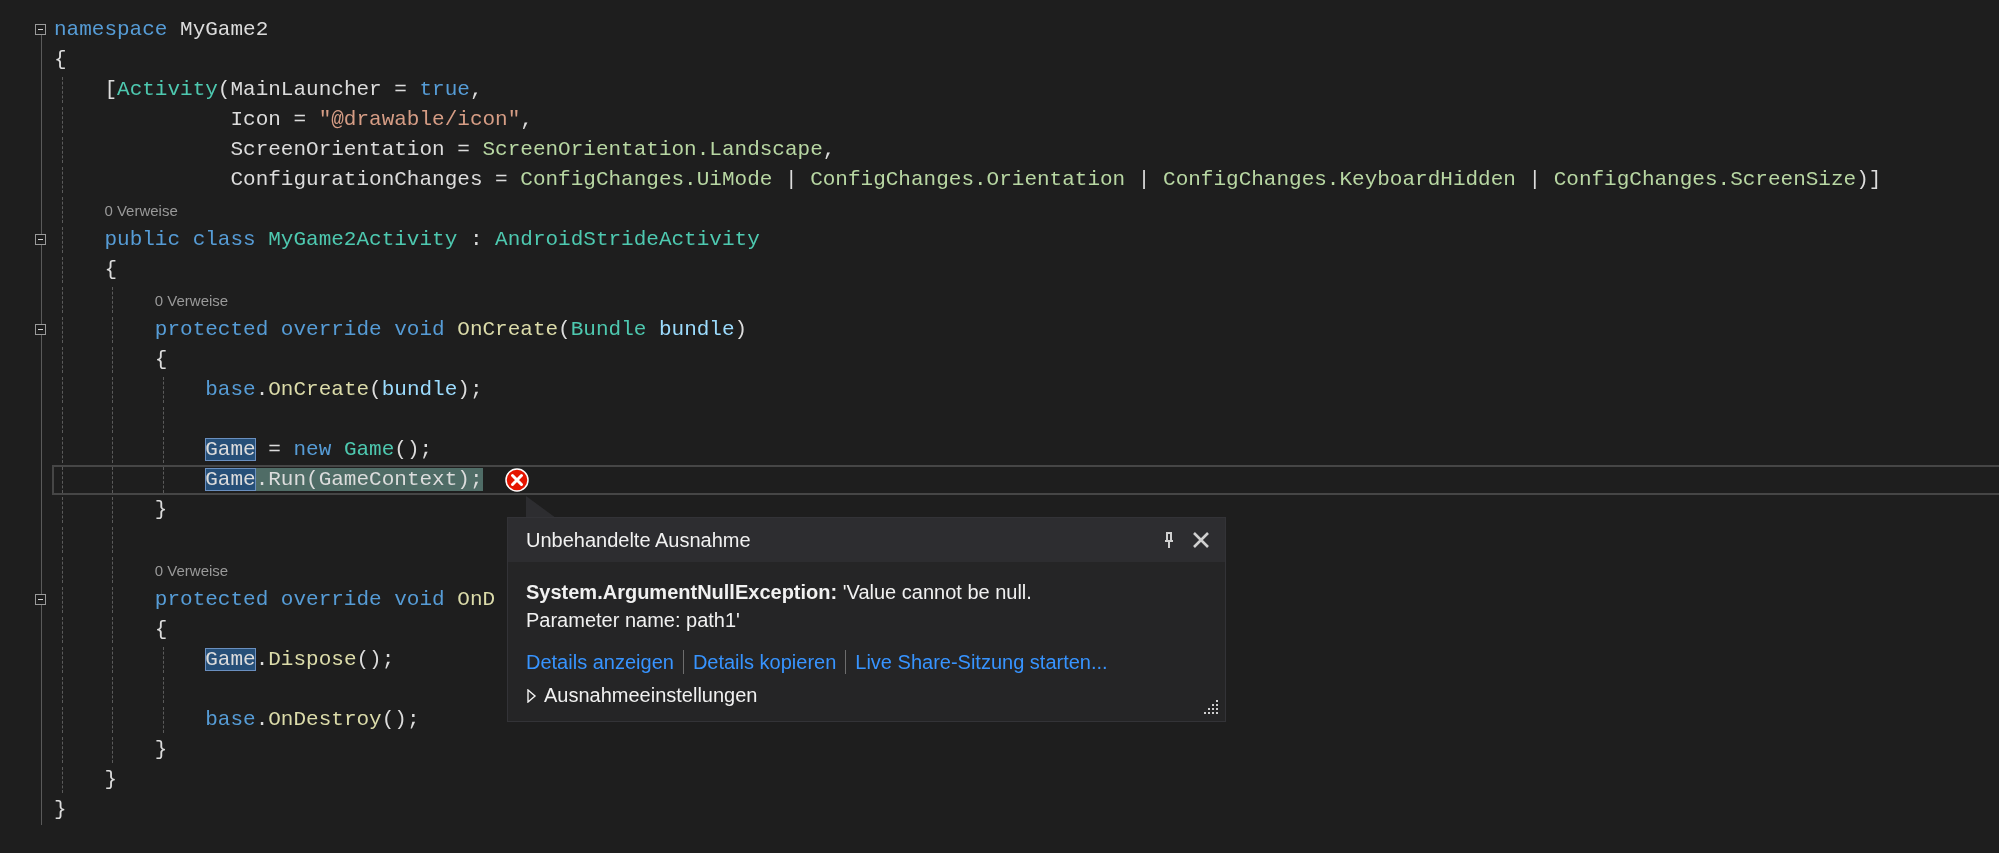  Describe the element at coordinates (639, 540) in the screenshot. I see `popup-title: Unbehandelte Ausnahme` at that location.